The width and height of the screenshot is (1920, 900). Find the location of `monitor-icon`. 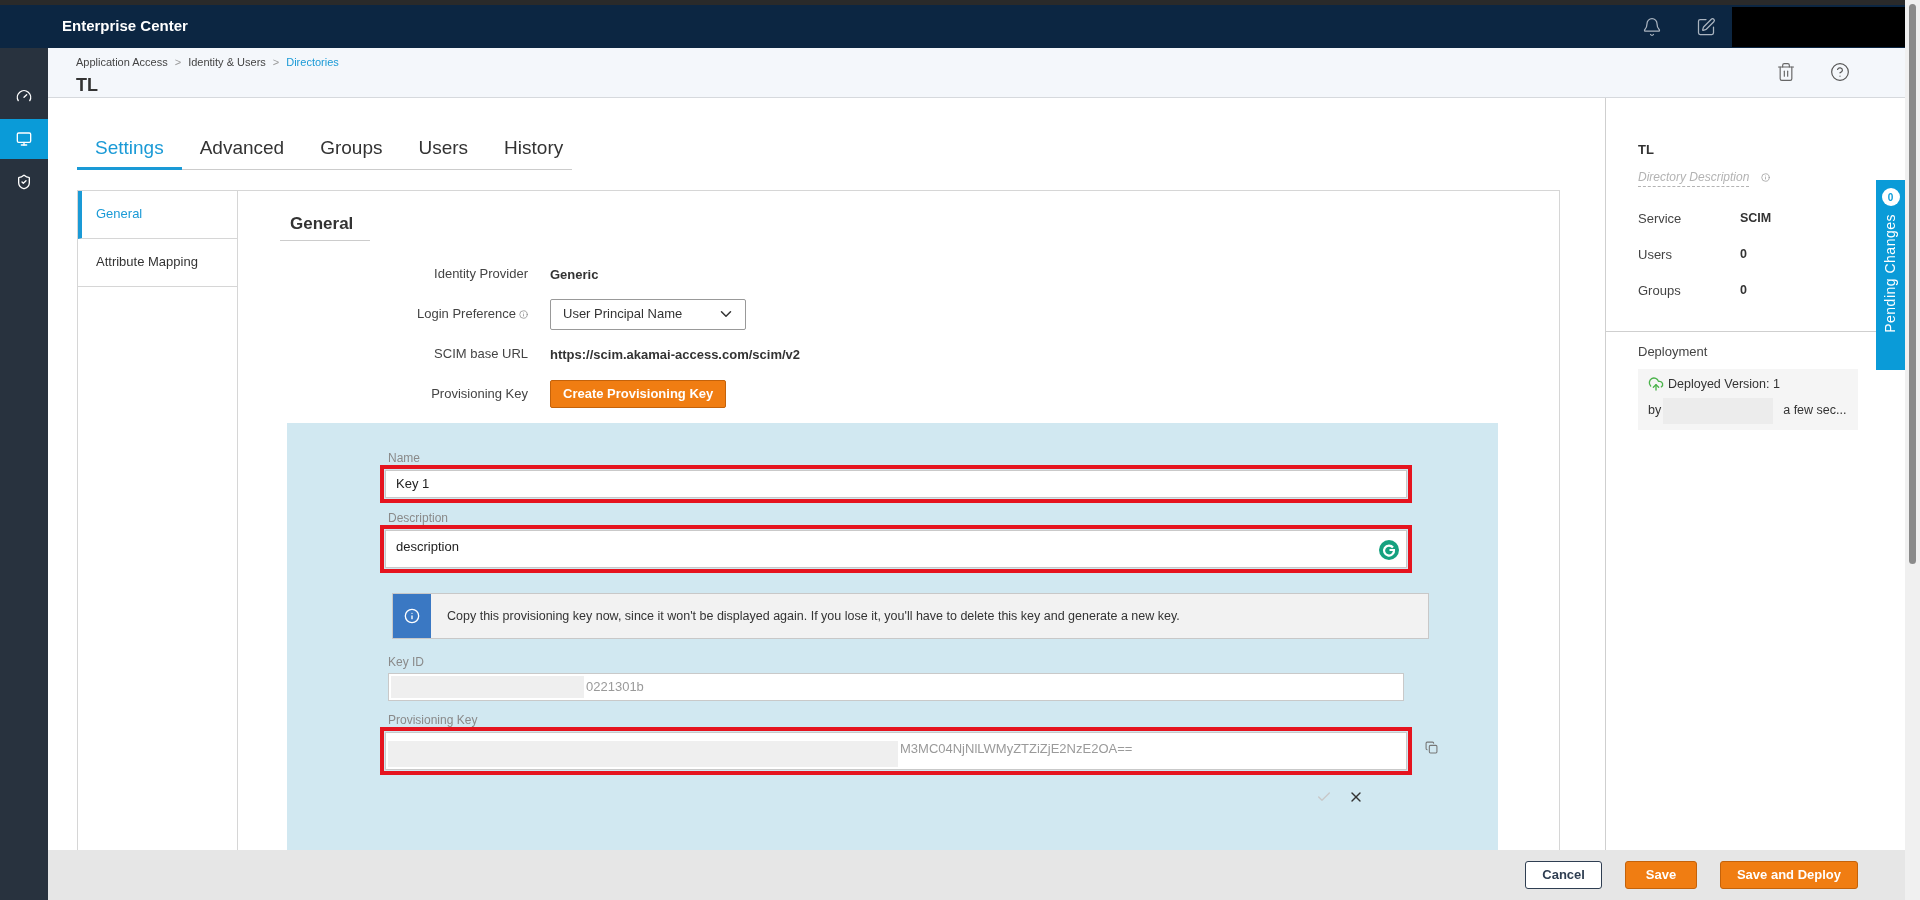

monitor-icon is located at coordinates (24, 139).